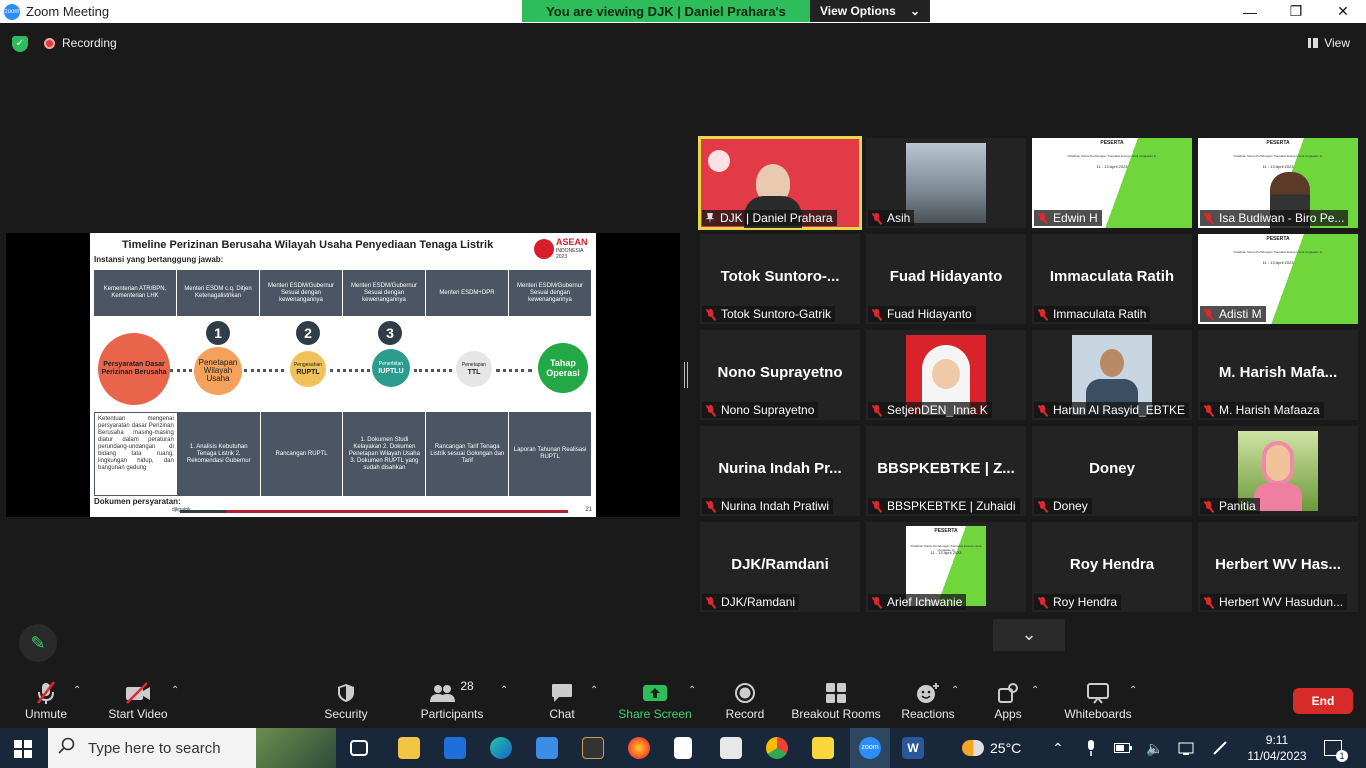  What do you see at coordinates (1336, 748) in the screenshot?
I see `notifications-button: 1` at bounding box center [1336, 748].